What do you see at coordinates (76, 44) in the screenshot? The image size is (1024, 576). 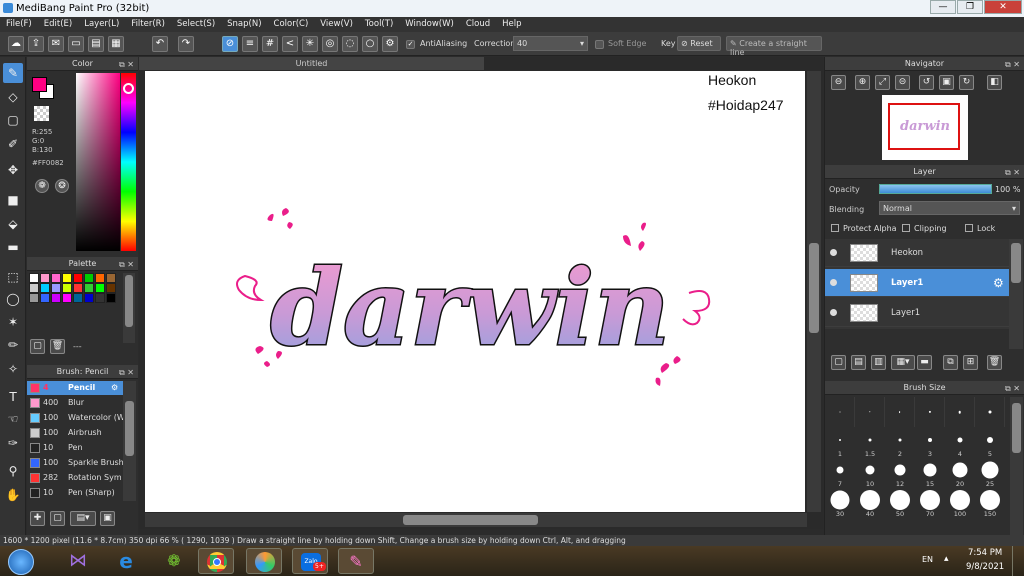 I see `comment-icon: ▭` at bounding box center [76, 44].